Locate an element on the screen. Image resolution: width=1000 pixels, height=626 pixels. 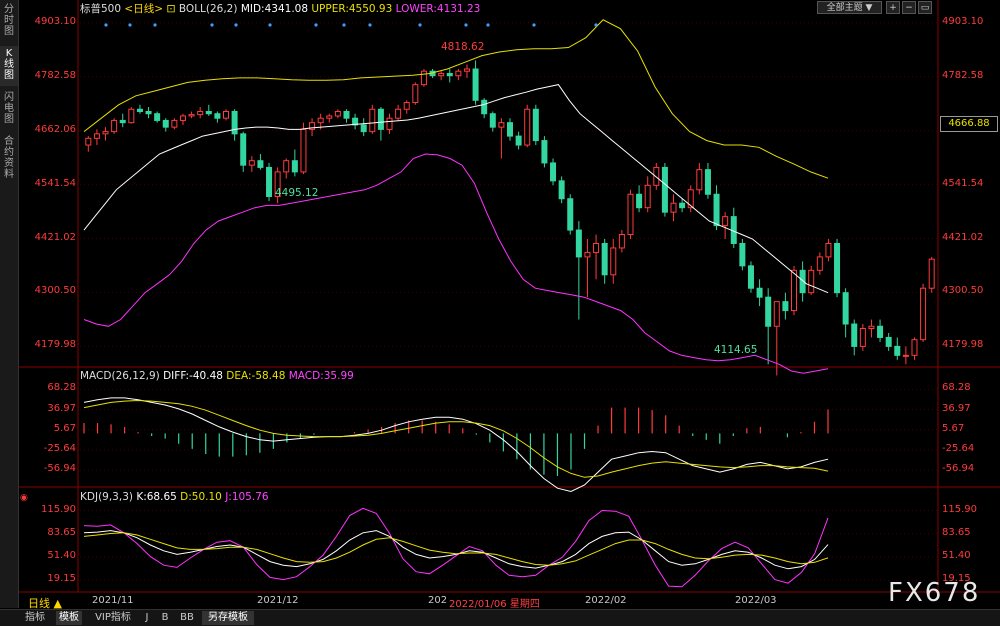
low-annotation-1: 4495.12 is located at coordinates (297, 193).